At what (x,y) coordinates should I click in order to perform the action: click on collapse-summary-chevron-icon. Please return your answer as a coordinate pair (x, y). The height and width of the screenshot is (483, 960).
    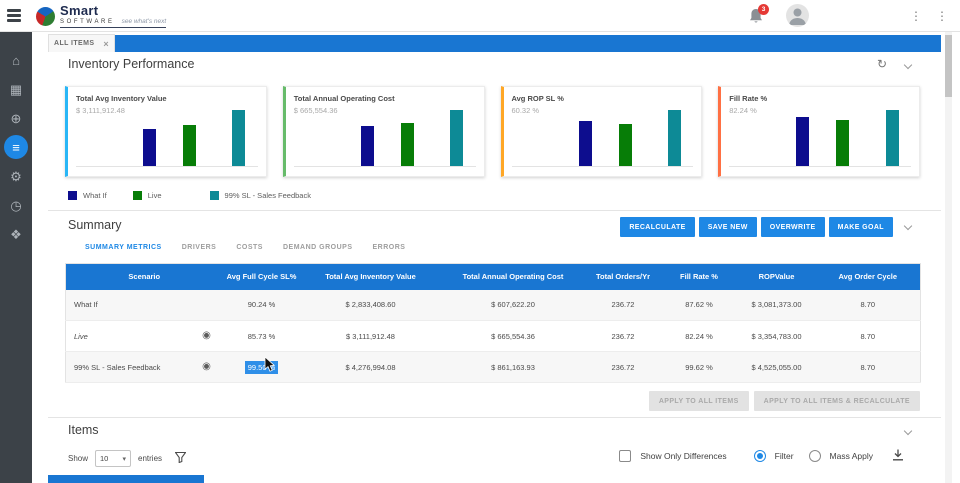
    Looking at the image, I should click on (908, 226).